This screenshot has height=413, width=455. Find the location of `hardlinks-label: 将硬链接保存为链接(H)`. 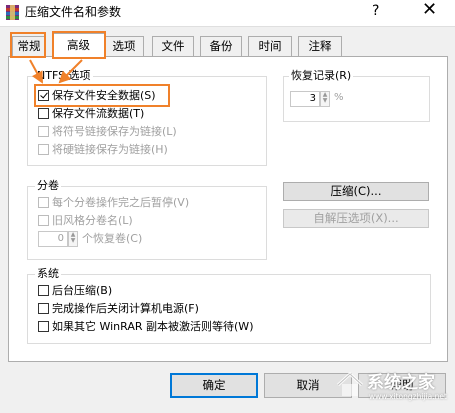

hardlinks-label: 将硬链接保存为链接(H) is located at coordinates (110, 149).